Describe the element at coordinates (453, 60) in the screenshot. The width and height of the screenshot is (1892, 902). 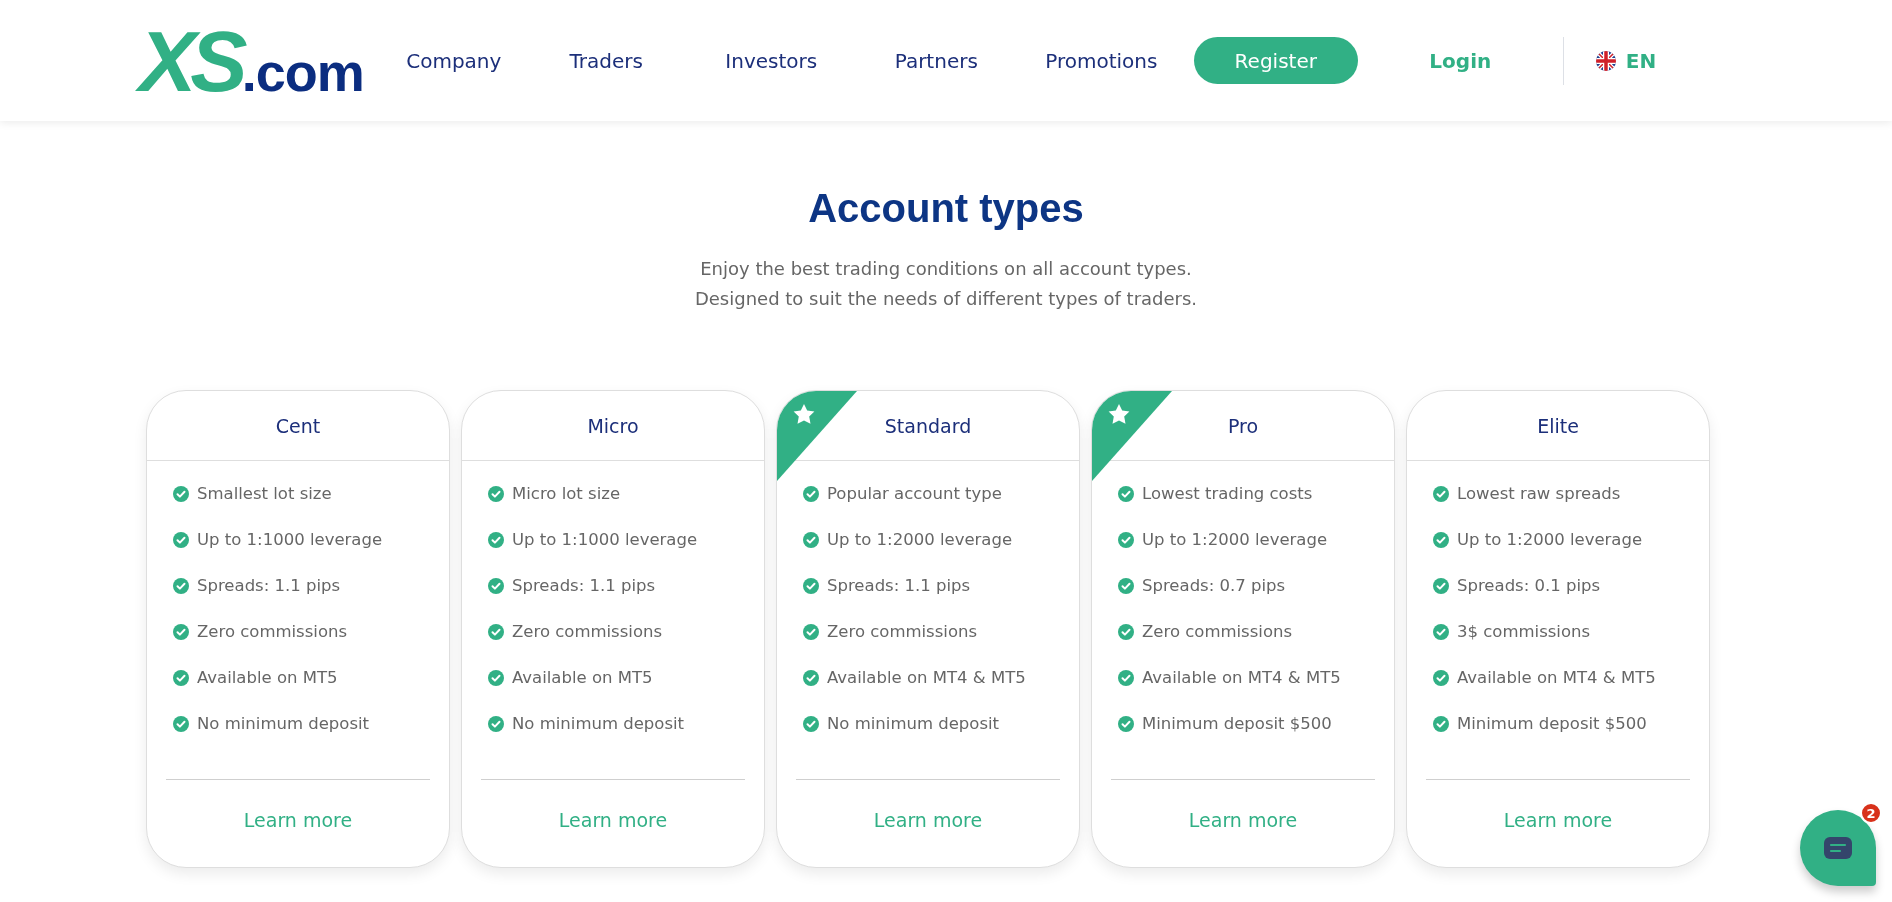
I see `nav-link: Company` at that location.